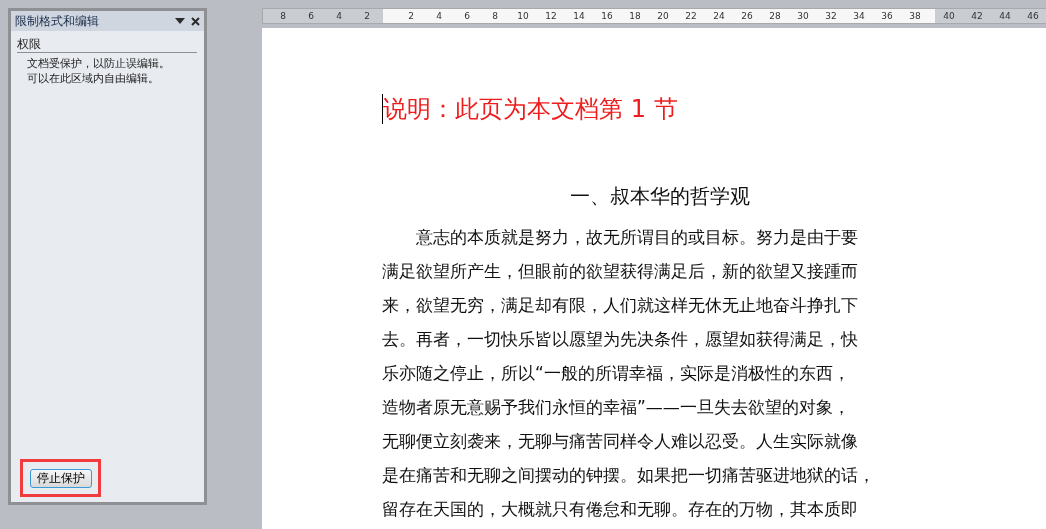 This screenshot has height=529, width=1046. Describe the element at coordinates (60, 478) in the screenshot. I see `stop-protection-button: 停止保护` at that location.